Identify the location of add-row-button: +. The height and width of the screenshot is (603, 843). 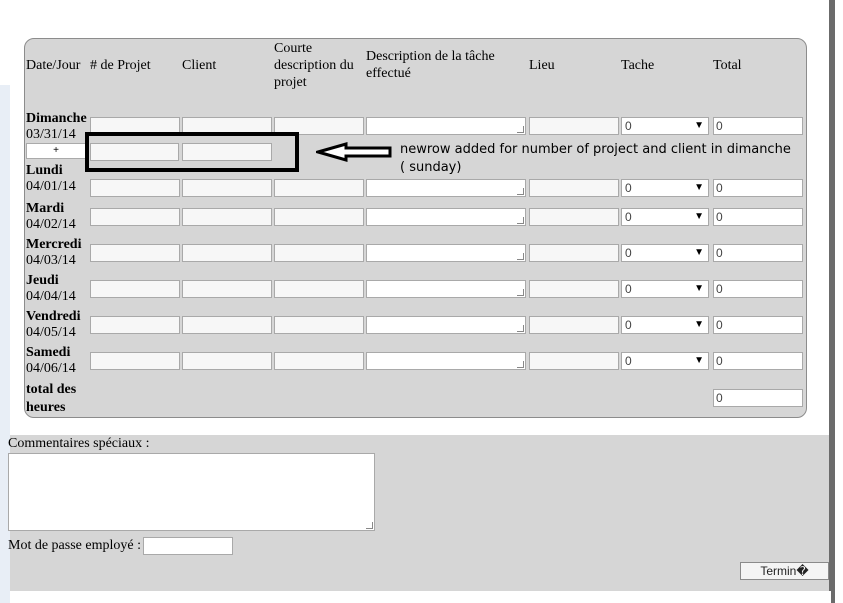
(56, 151).